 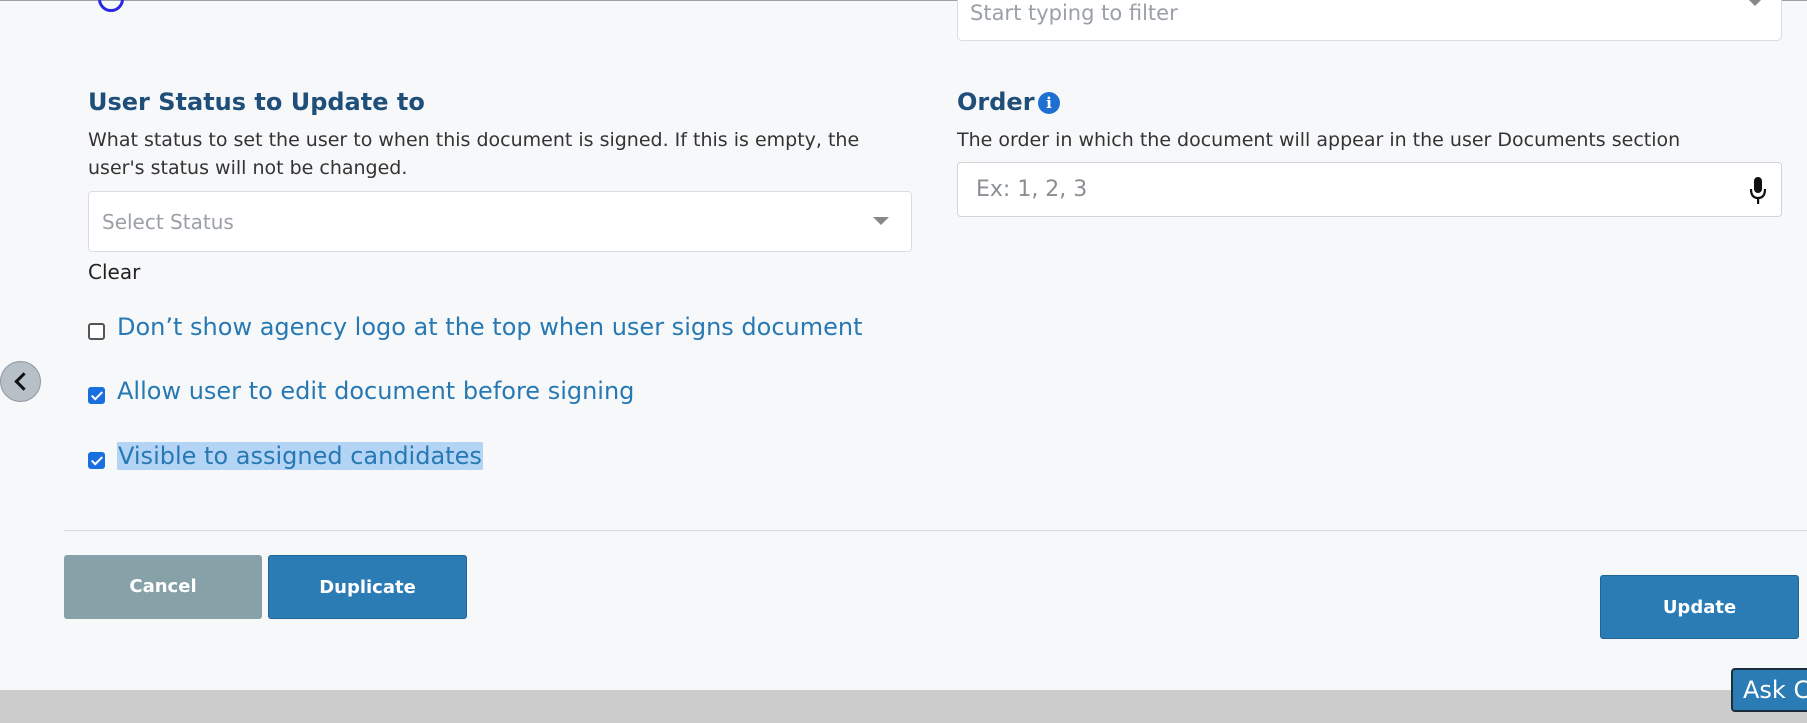 I want to click on microphone-icon, so click(x=1758, y=191).